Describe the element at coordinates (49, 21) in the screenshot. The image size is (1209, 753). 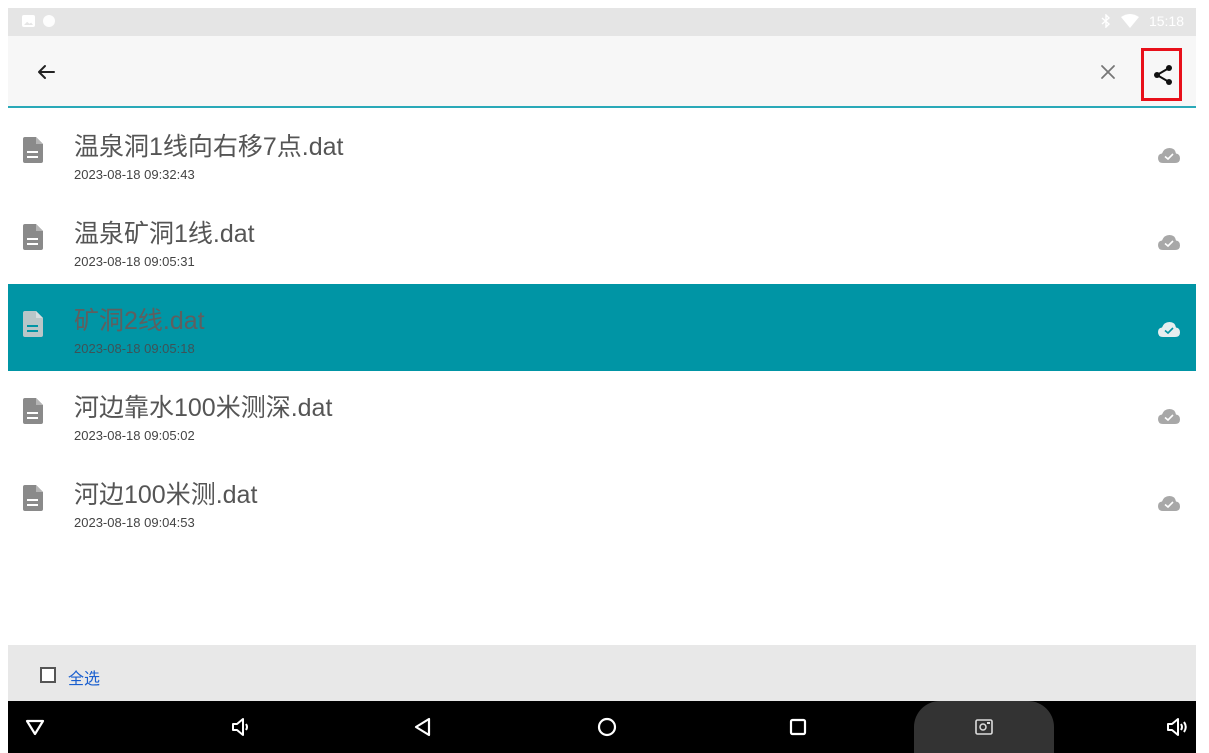
I see `notification-dot-icon` at that location.